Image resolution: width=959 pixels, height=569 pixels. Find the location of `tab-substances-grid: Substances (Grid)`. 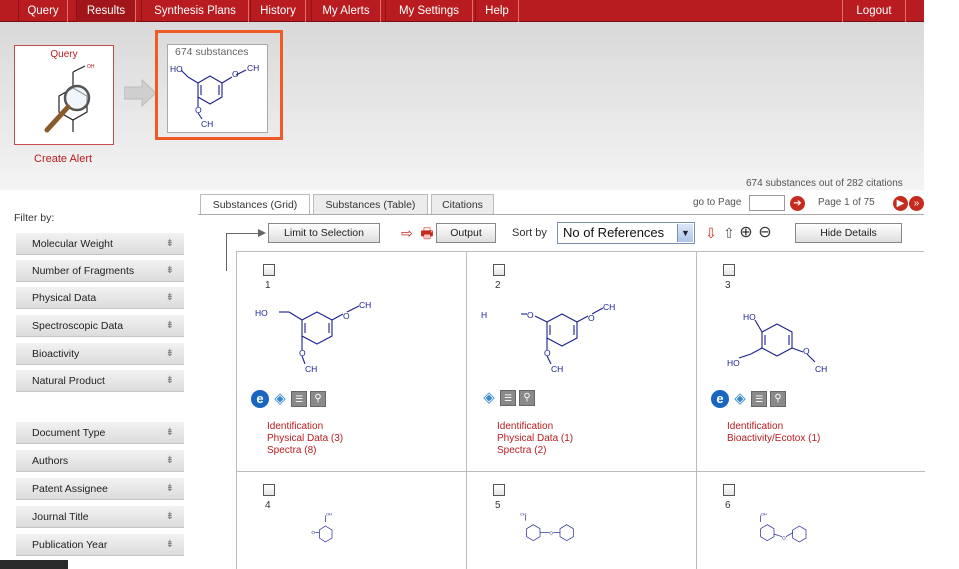

tab-substances-grid: Substances (Grid) is located at coordinates (255, 204).